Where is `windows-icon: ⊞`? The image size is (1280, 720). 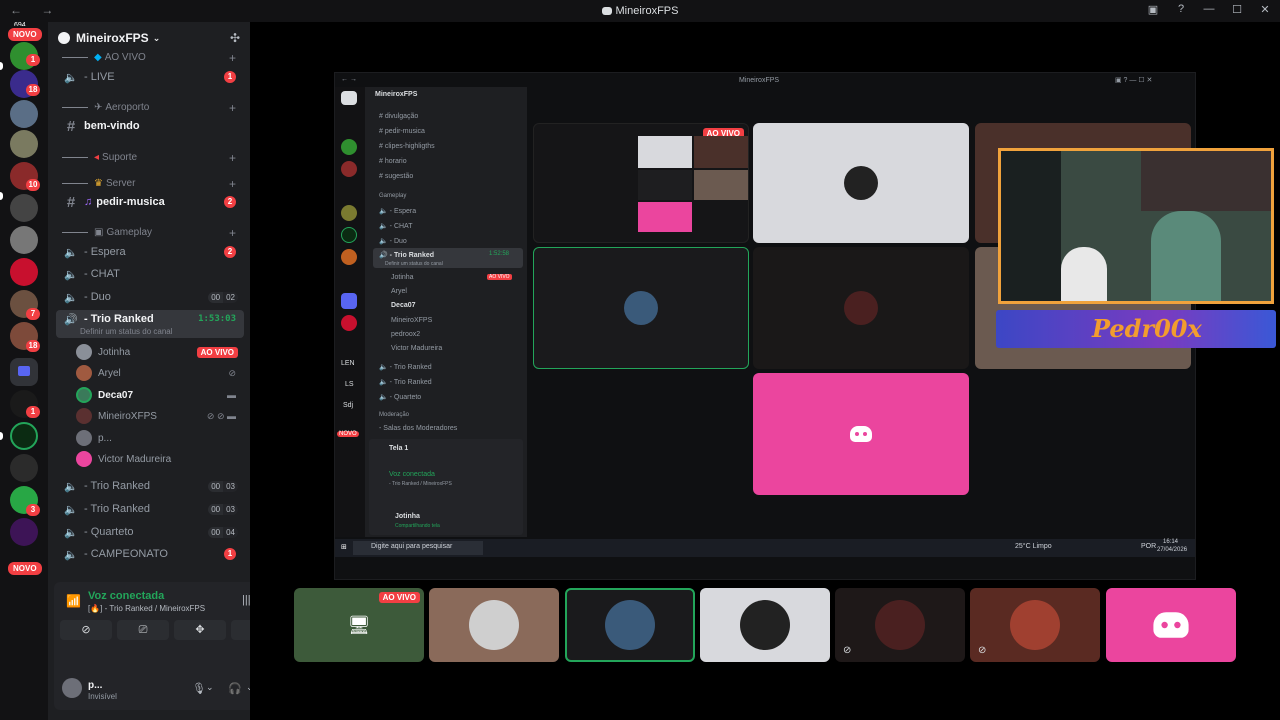
windows-icon: ⊞ is located at coordinates (344, 547).